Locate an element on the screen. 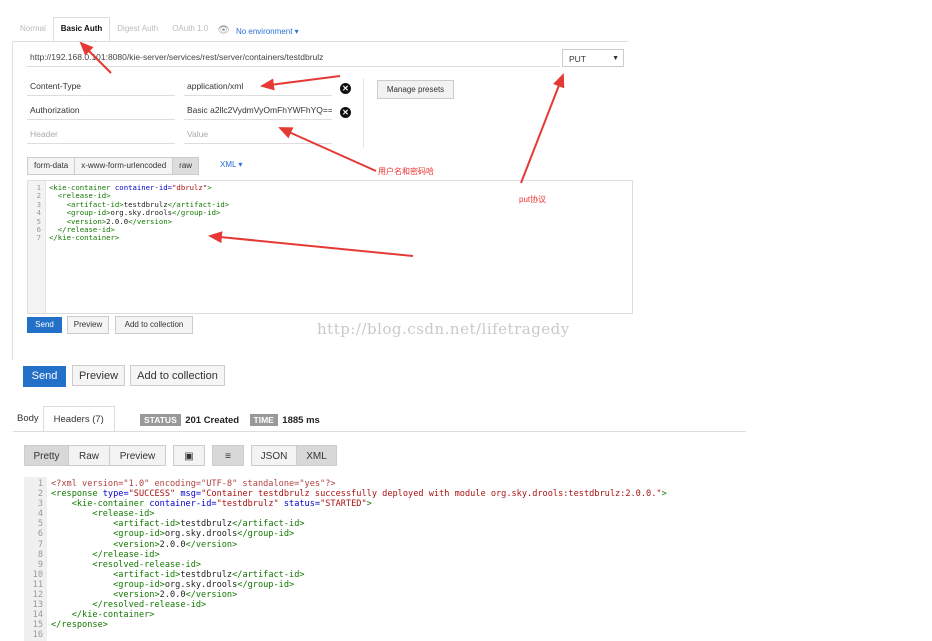  arrow-to-basic-auth is located at coordinates (95, 57).